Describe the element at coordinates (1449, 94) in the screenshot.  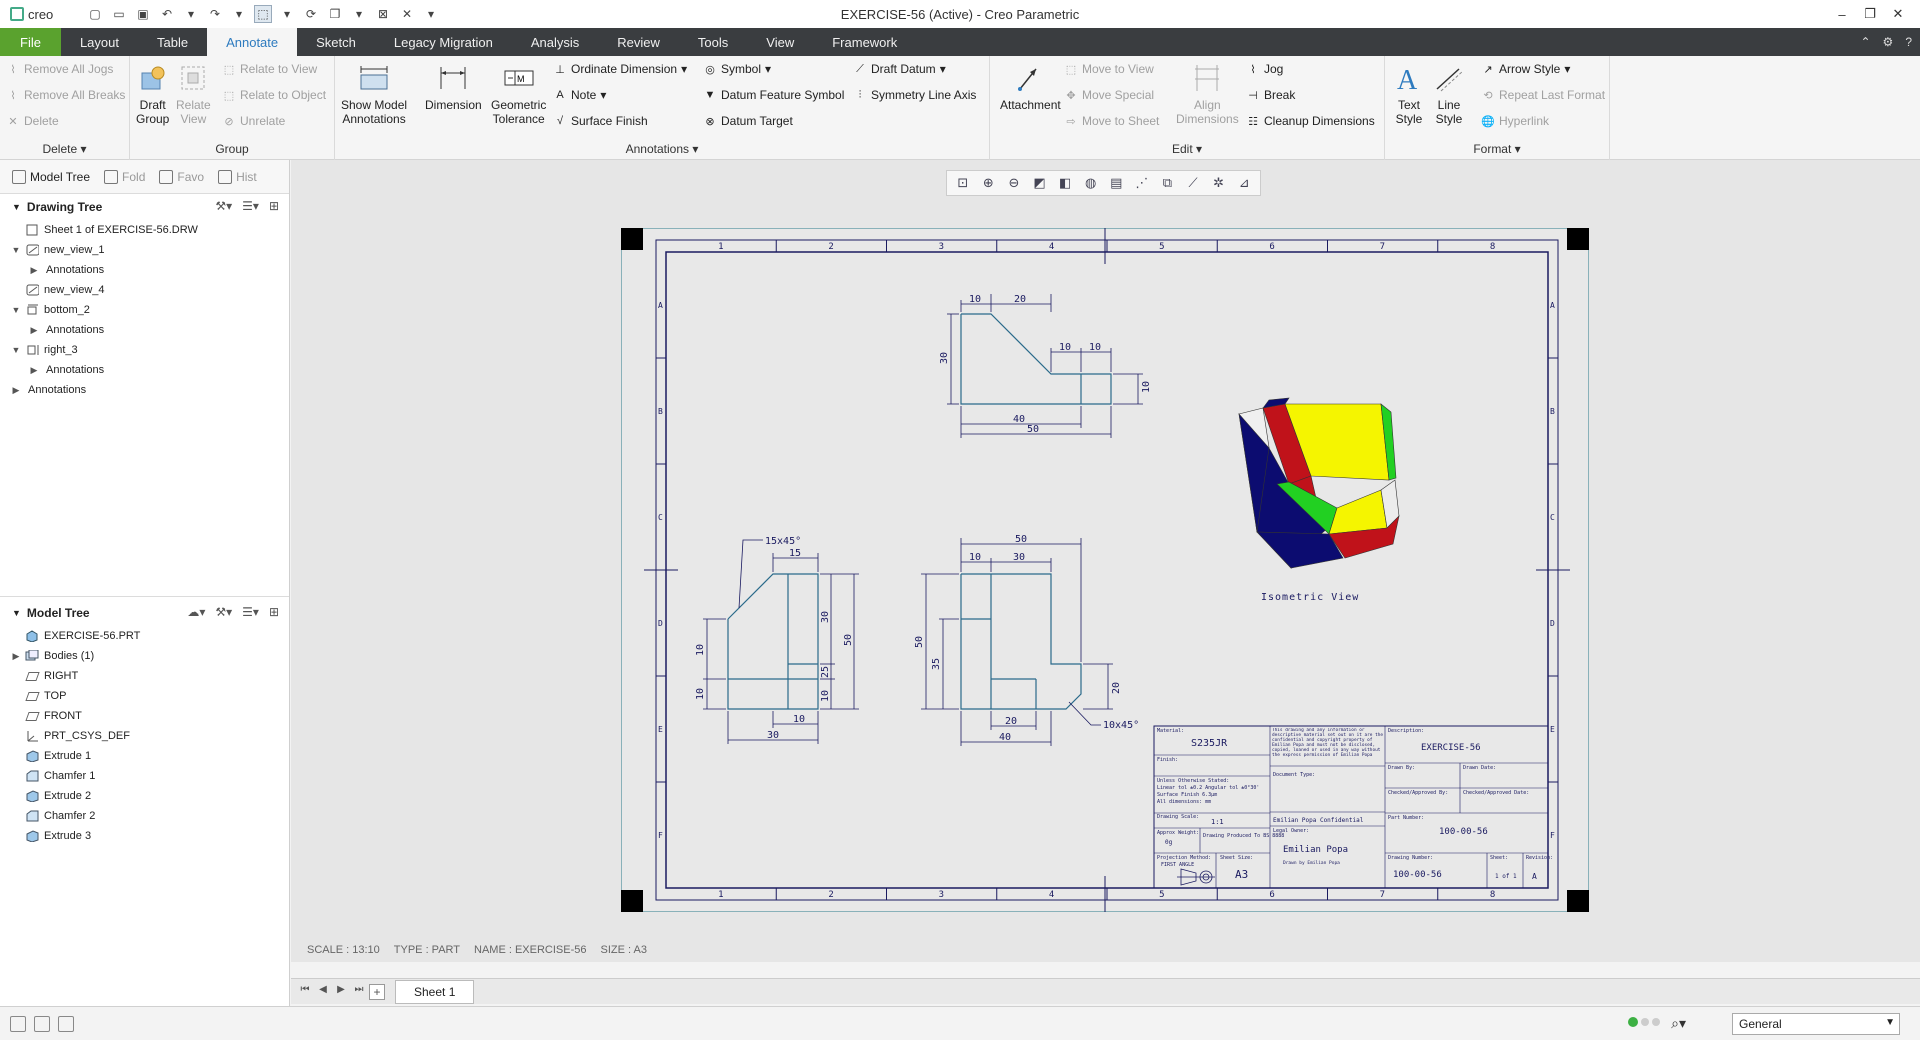
I see `line-style-button: Line Style` at that location.